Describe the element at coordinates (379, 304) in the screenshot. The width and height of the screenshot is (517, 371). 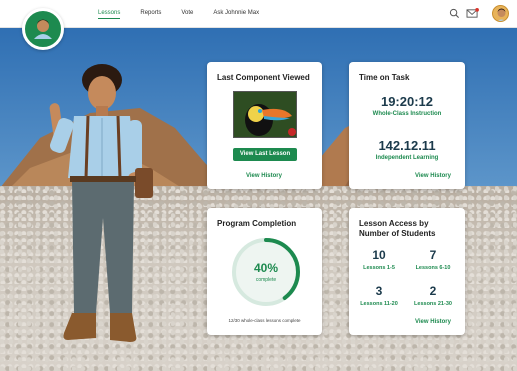
I see `stat-label: Lessons 11-20` at that location.